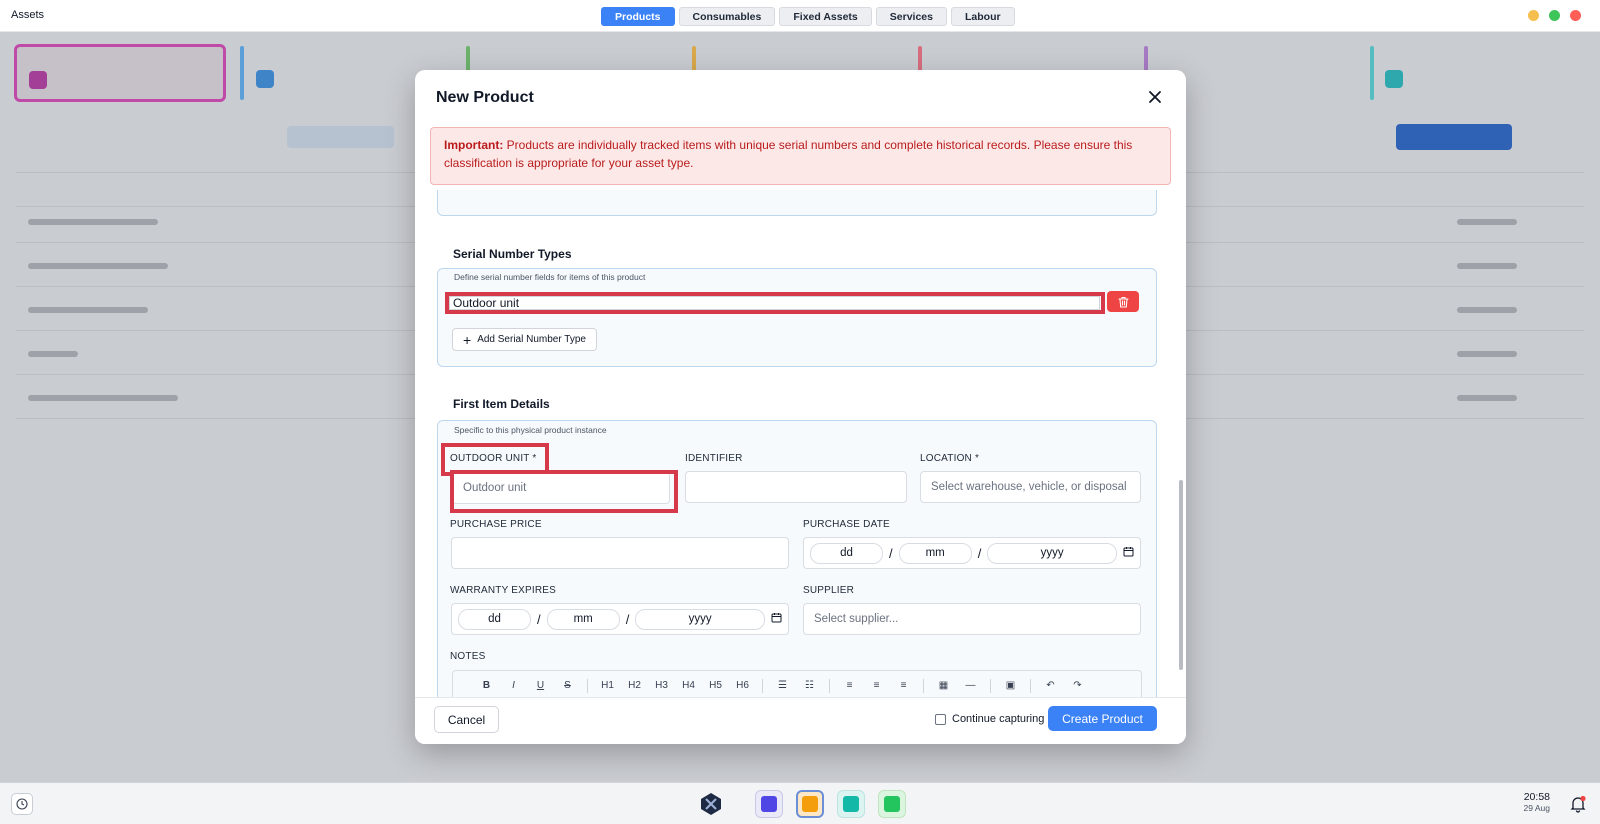 The image size is (1600, 824). I want to click on align-left-icon: ≡, so click(849, 685).